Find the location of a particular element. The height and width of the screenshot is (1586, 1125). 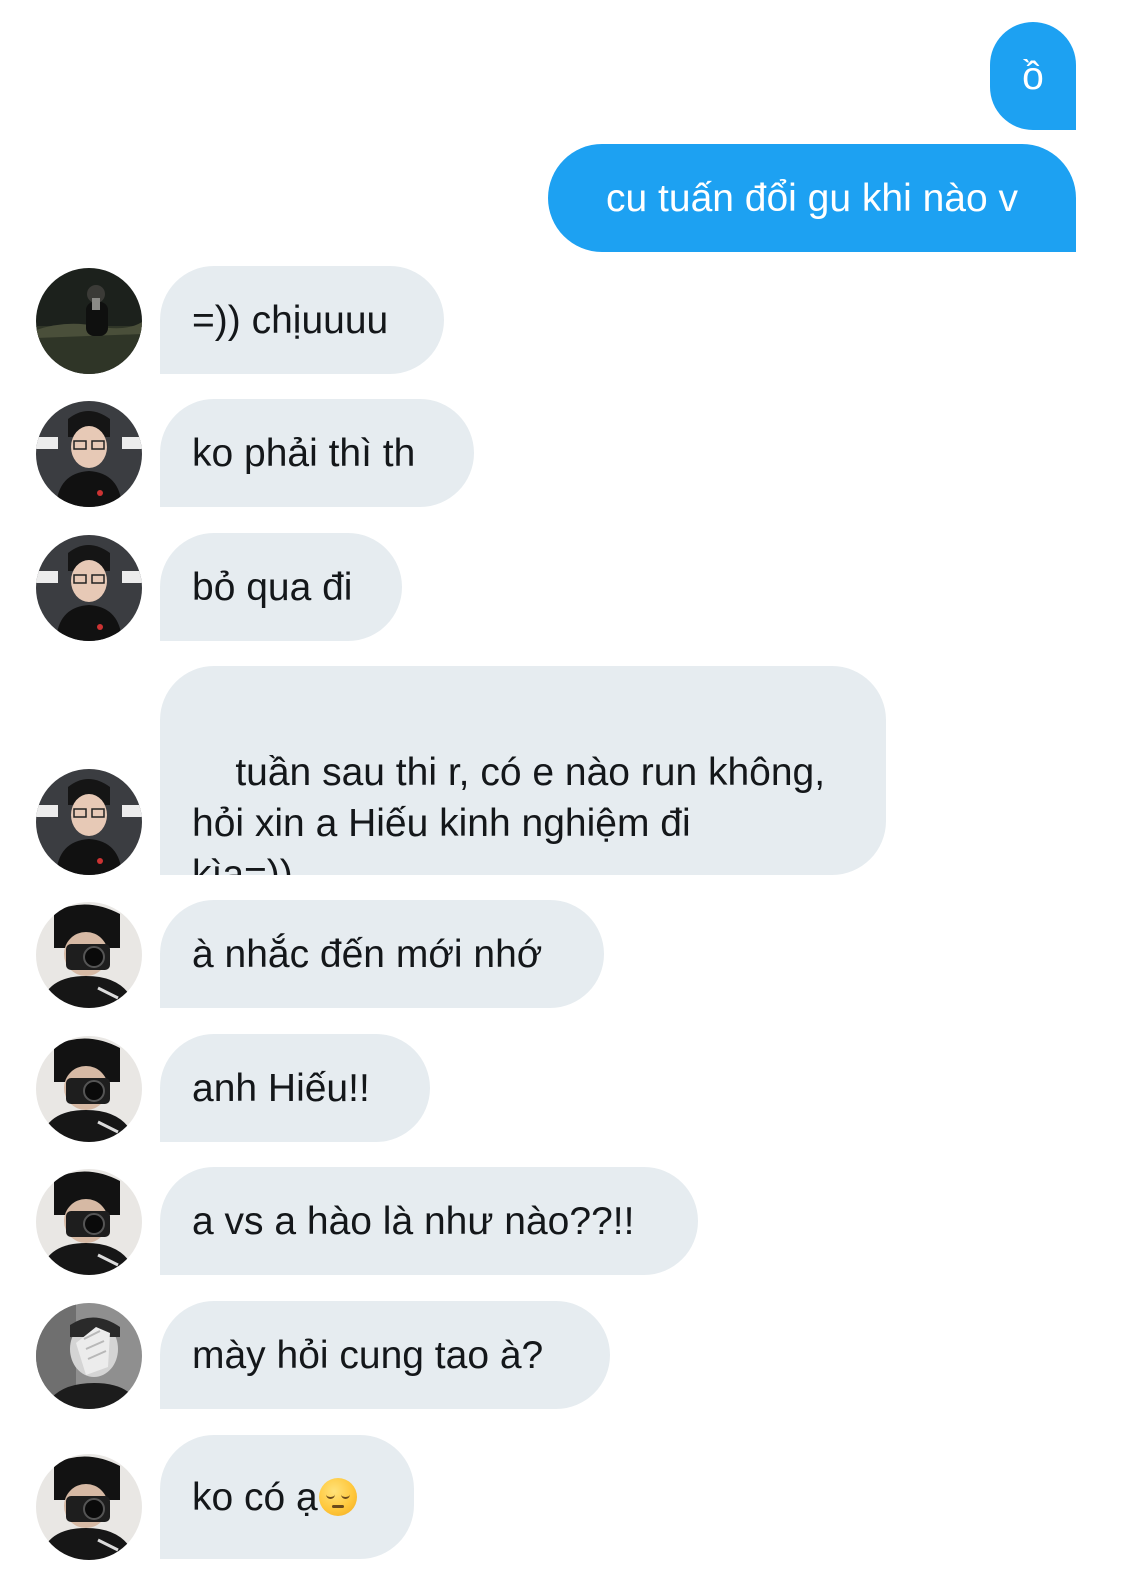

message-text: a vs a hào là như nào??!! is located at coordinates (413, 1221).